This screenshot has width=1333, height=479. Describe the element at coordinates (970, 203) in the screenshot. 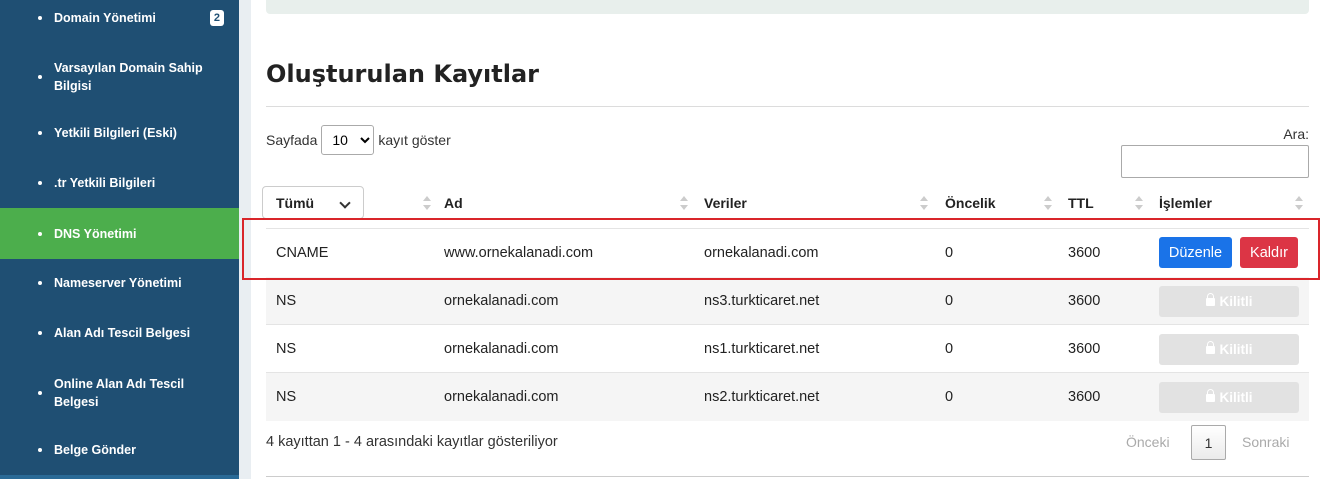

I see `column-header-oncelik: Öncelik` at that location.